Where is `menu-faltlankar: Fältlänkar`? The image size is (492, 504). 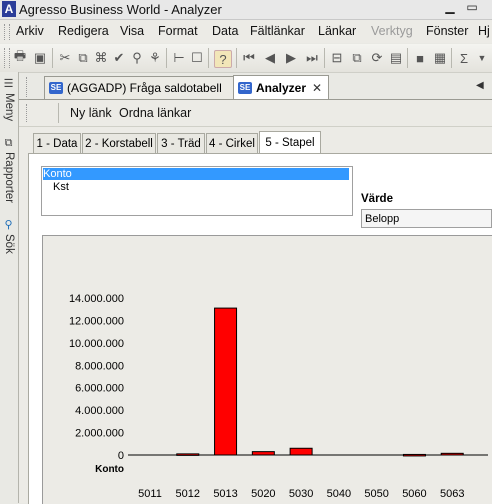 menu-faltlankar: Fältlänkar is located at coordinates (277, 31).